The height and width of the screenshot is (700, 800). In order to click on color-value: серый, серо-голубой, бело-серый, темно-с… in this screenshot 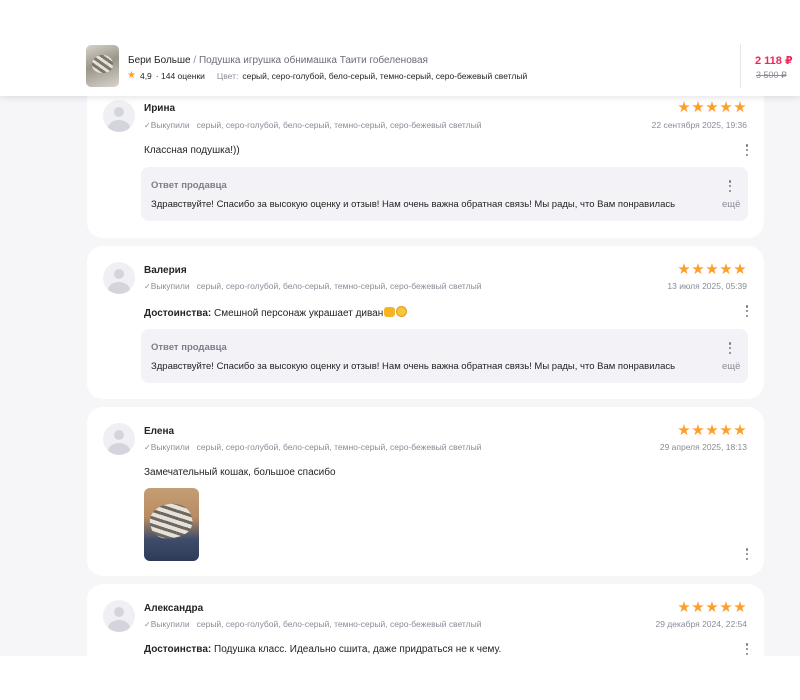, I will do `click(385, 75)`.